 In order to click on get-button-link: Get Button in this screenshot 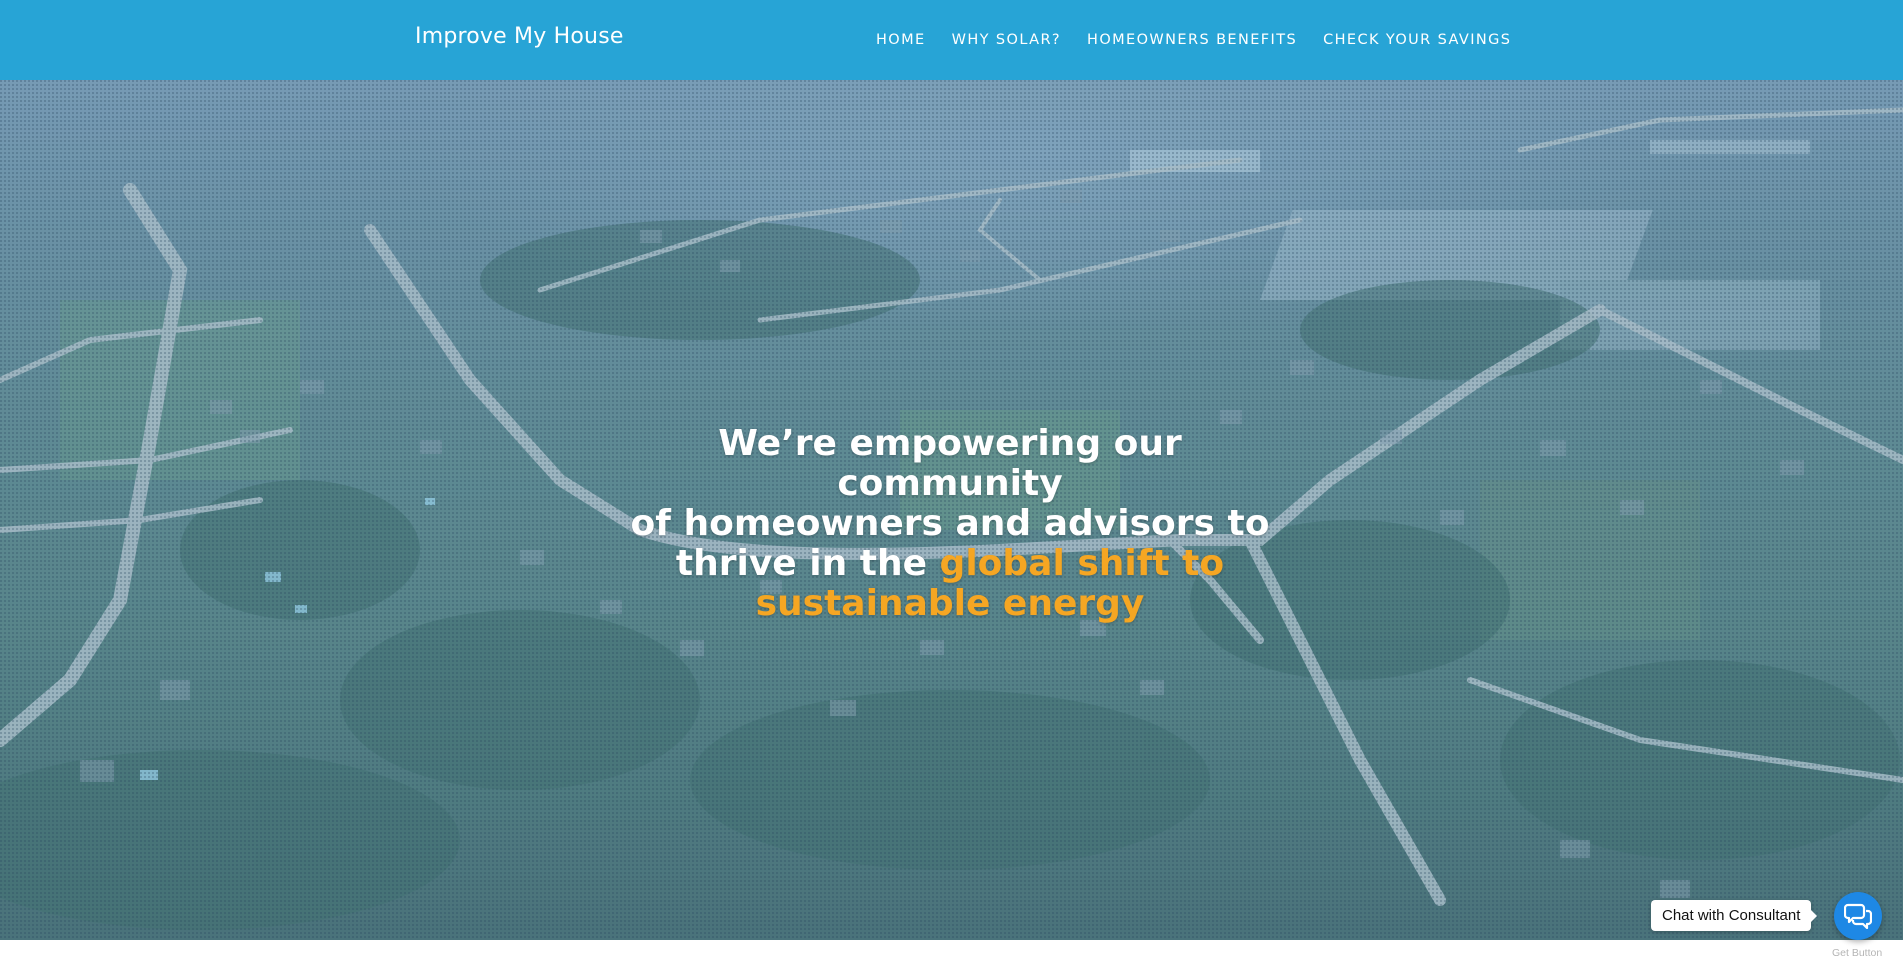, I will do `click(1857, 953)`.